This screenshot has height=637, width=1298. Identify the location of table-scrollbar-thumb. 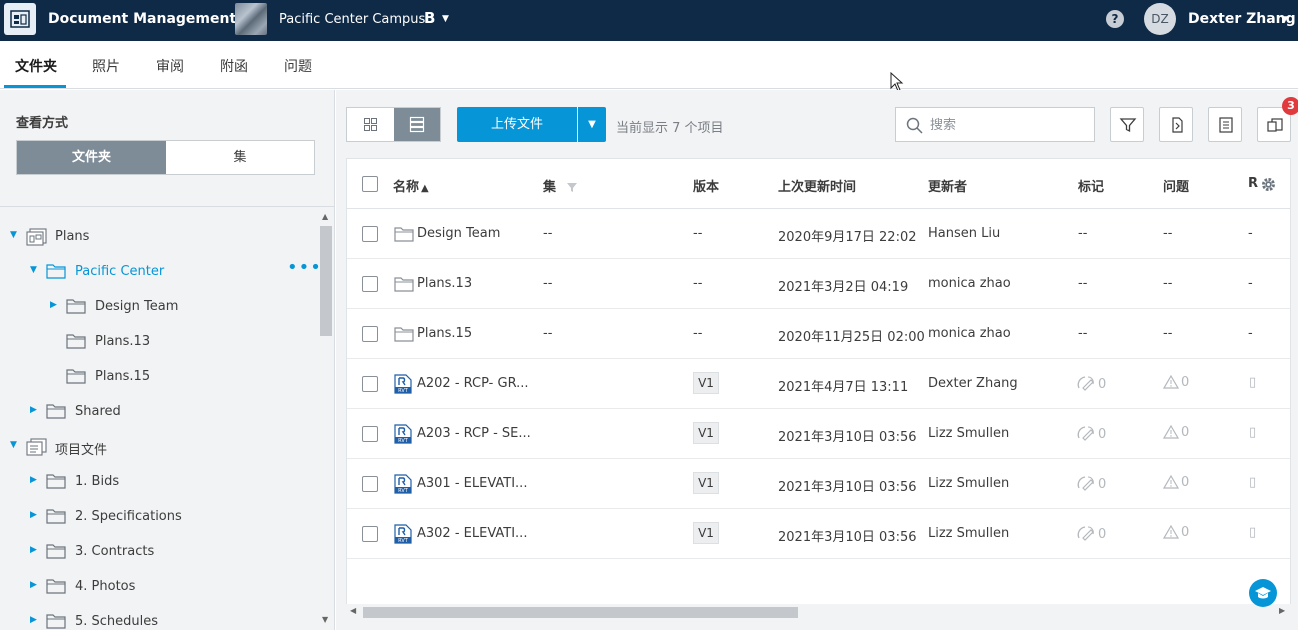
(580, 612).